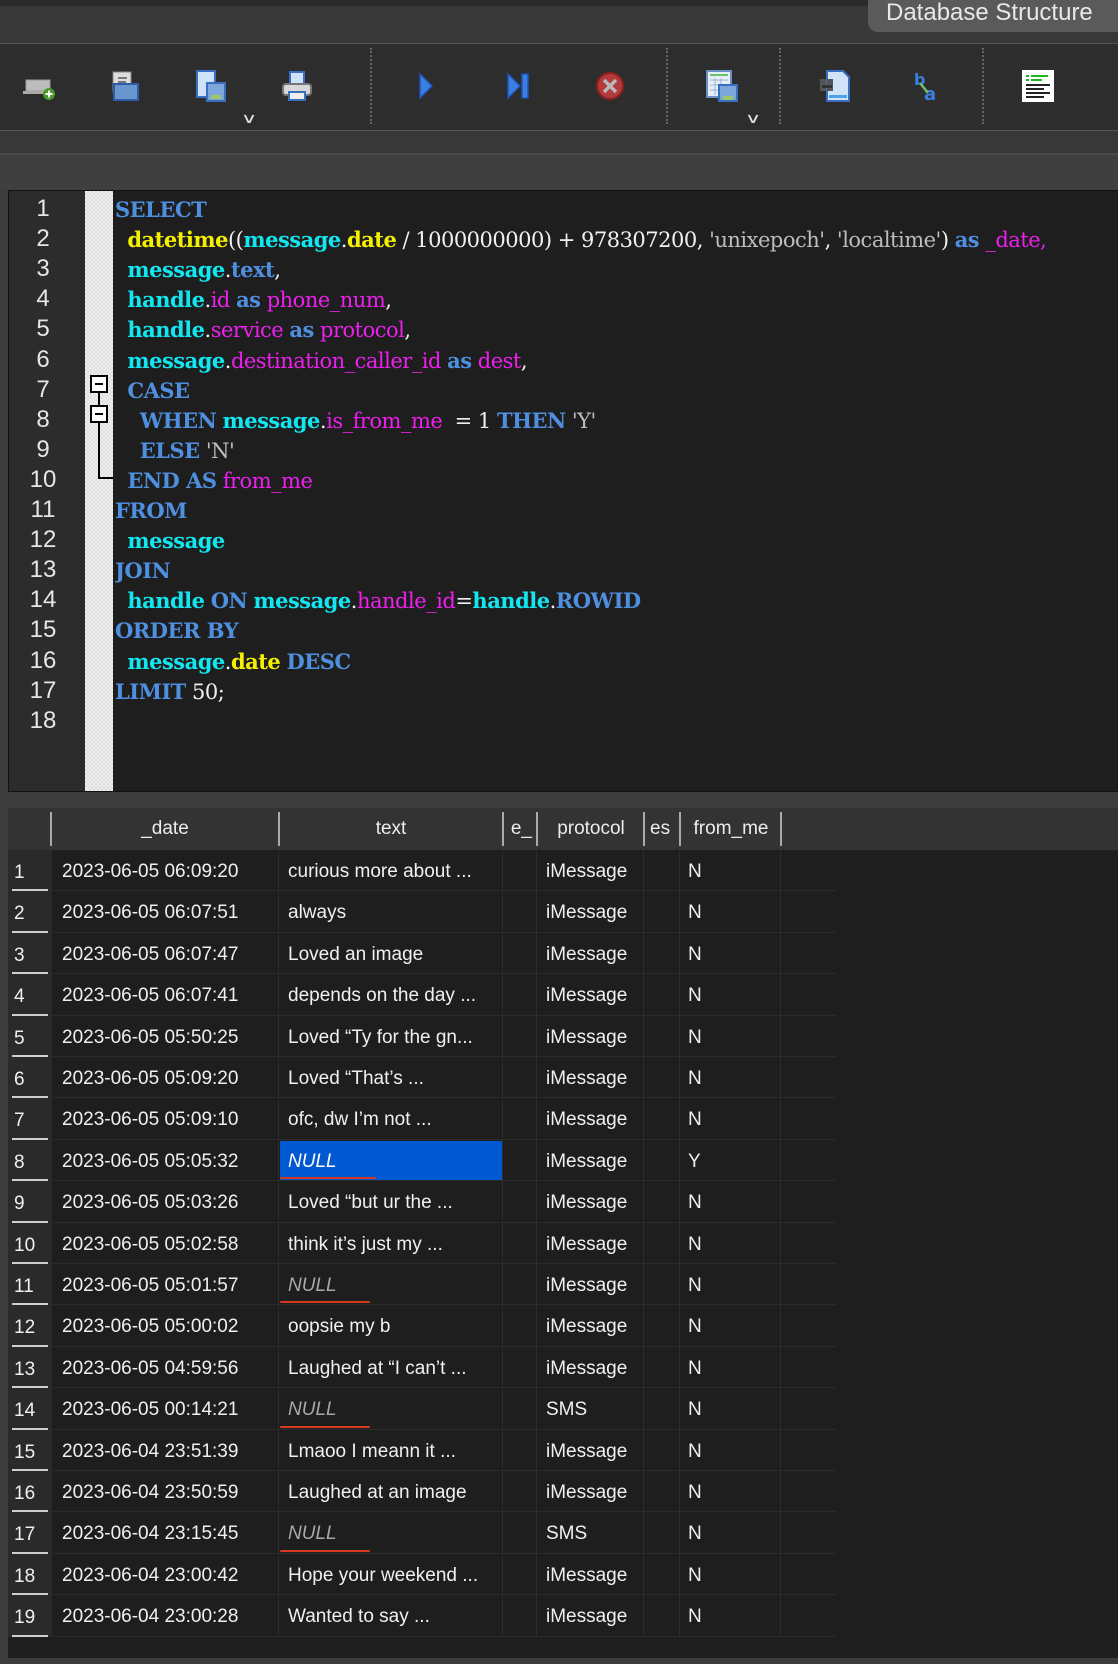  Describe the element at coordinates (30, 1243) in the screenshot. I see `row-number: 10` at that location.